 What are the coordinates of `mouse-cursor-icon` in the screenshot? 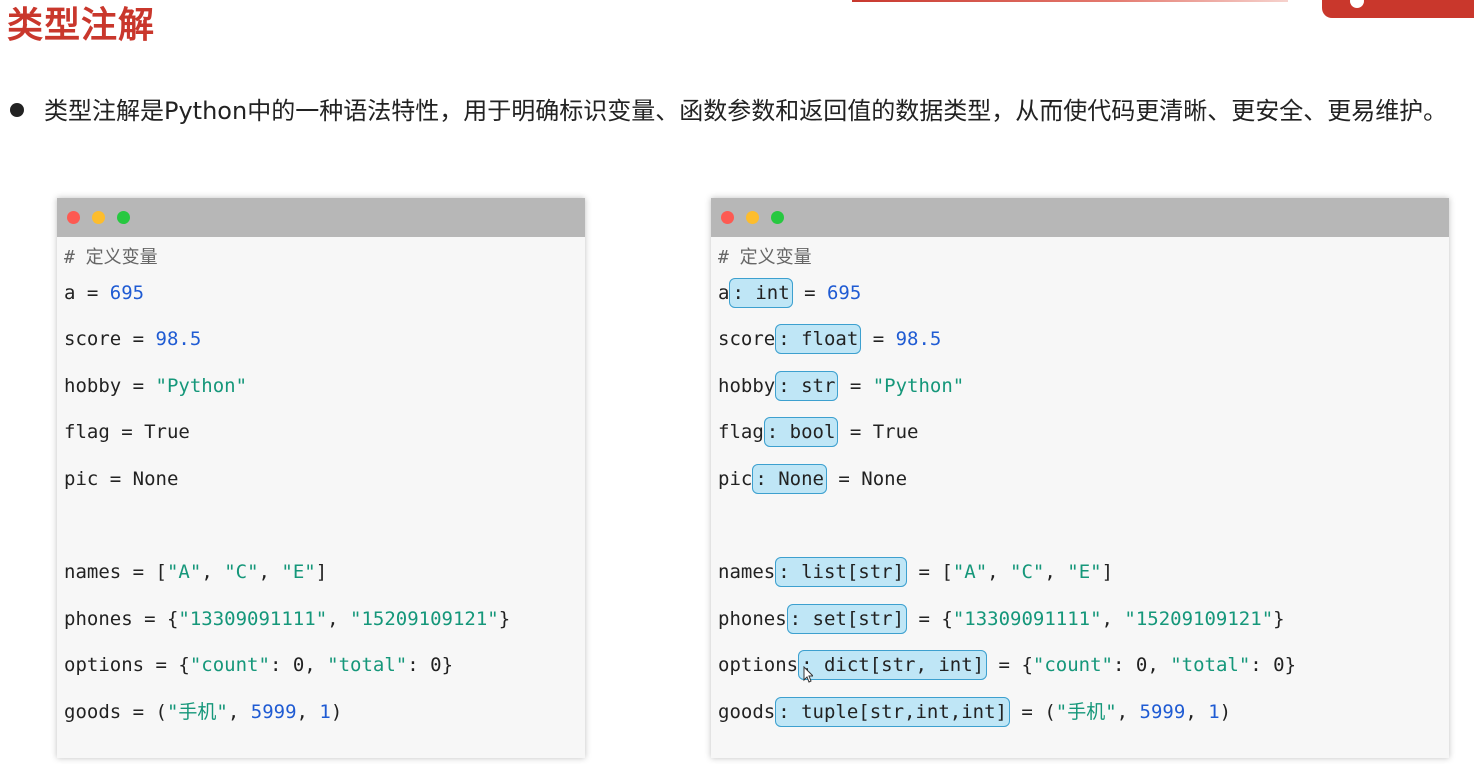 It's located at (808, 674).